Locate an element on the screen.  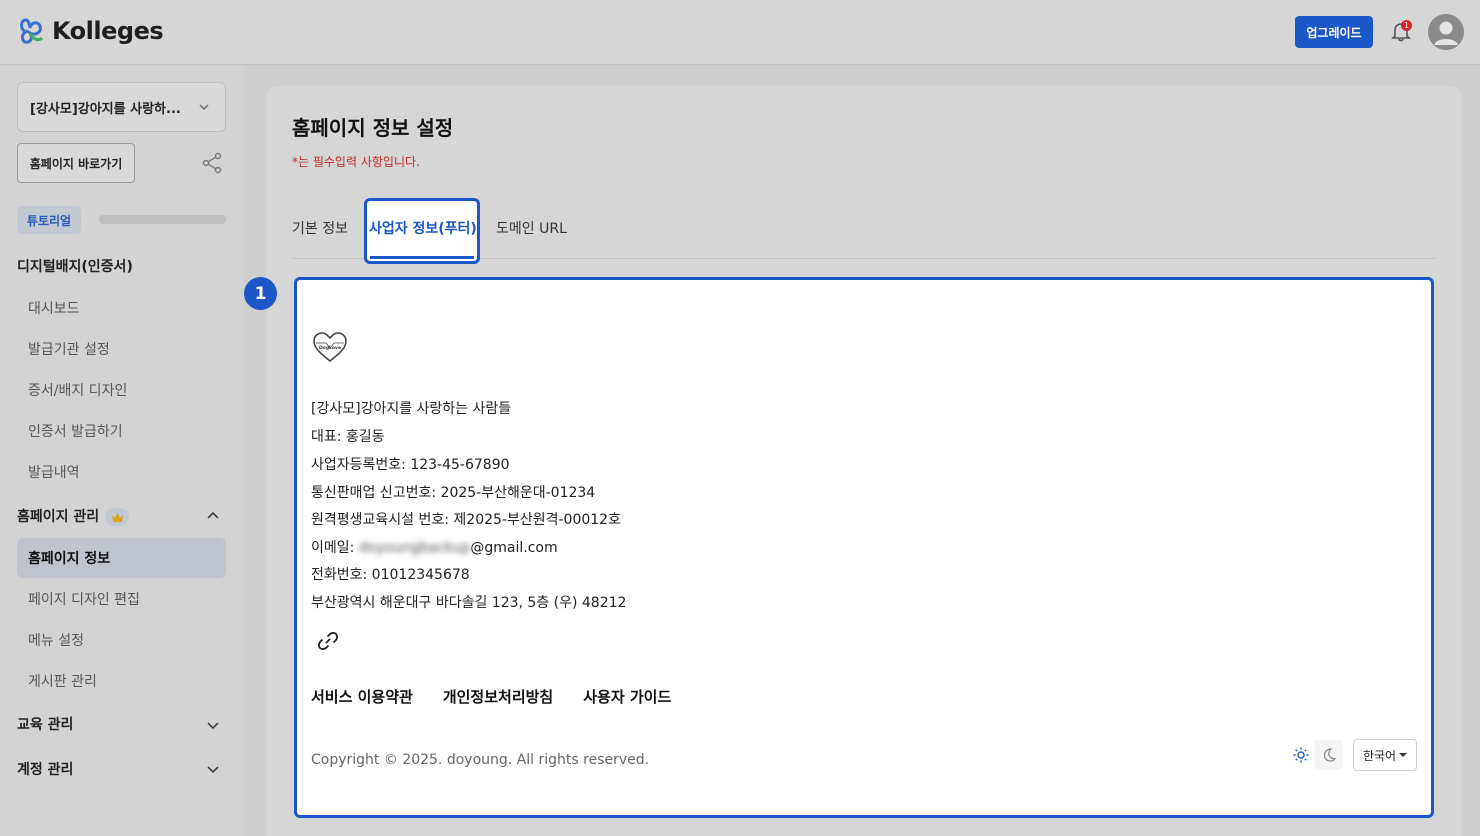
sidebar-item-menu-settings: 메뉴 설정 is located at coordinates (56, 640).